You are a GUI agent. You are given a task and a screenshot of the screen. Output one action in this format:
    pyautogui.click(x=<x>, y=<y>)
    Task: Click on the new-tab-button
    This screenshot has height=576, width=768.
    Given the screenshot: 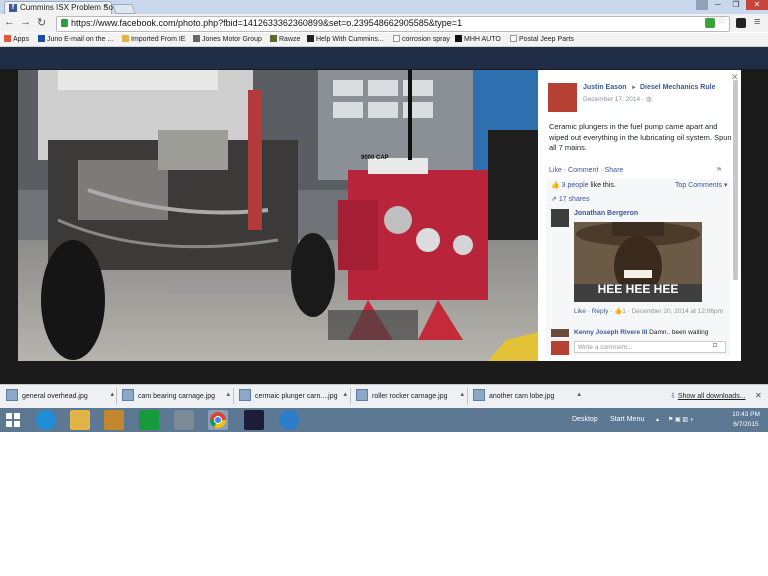 What is the action you would take?
    pyautogui.click(x=124, y=9)
    